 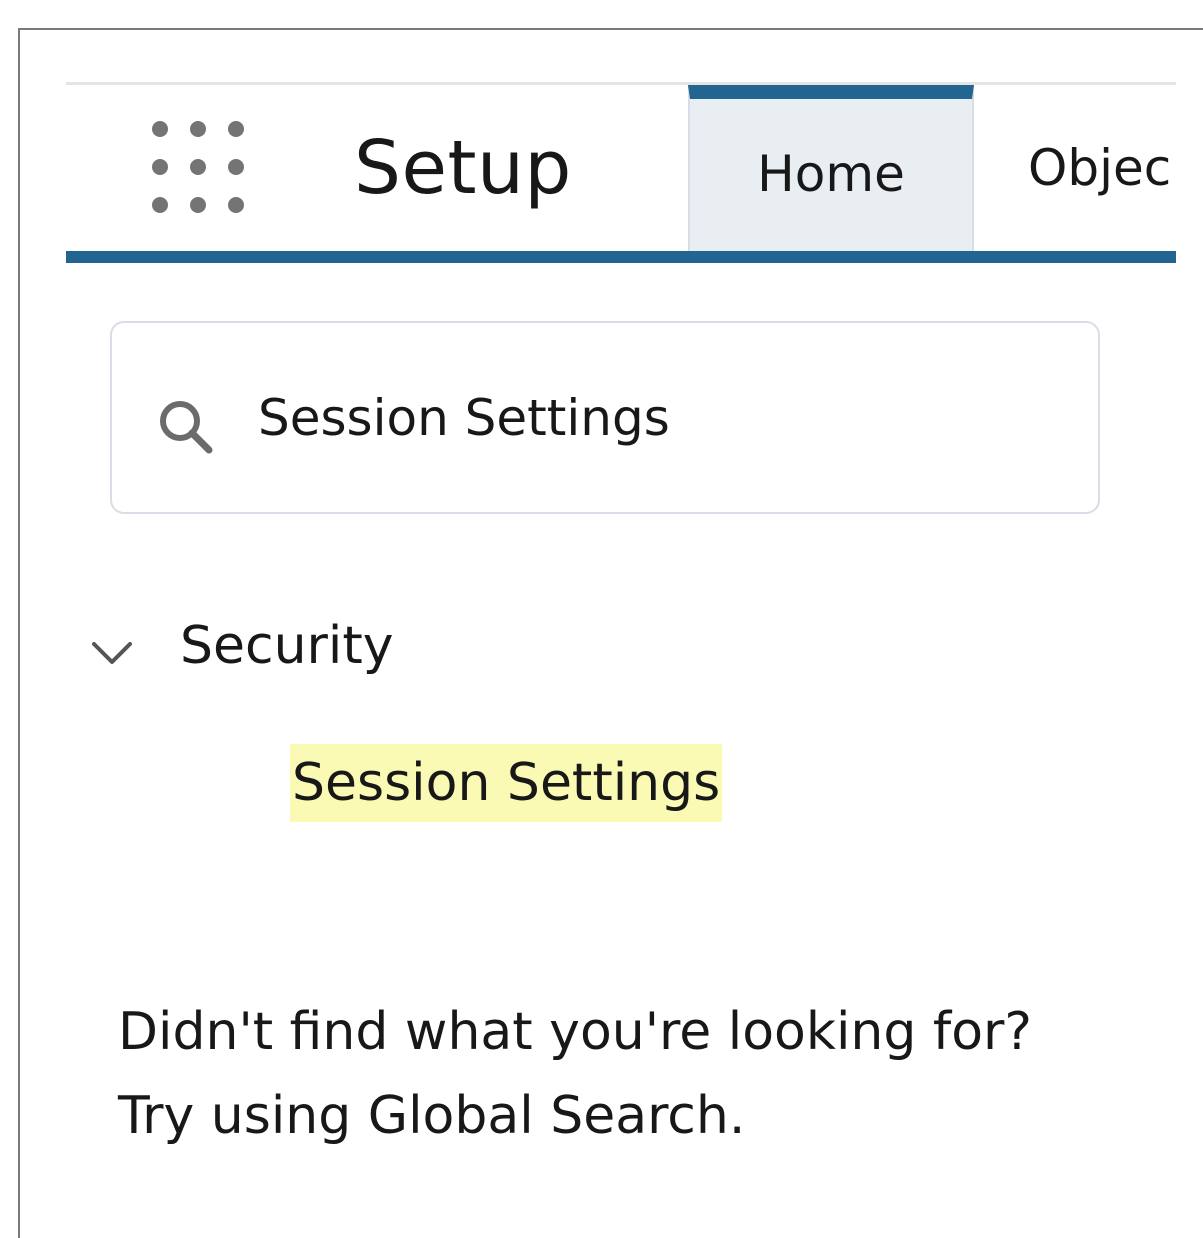 What do you see at coordinates (1102, 168) in the screenshot?
I see `tab-object-manager: Objec` at bounding box center [1102, 168].